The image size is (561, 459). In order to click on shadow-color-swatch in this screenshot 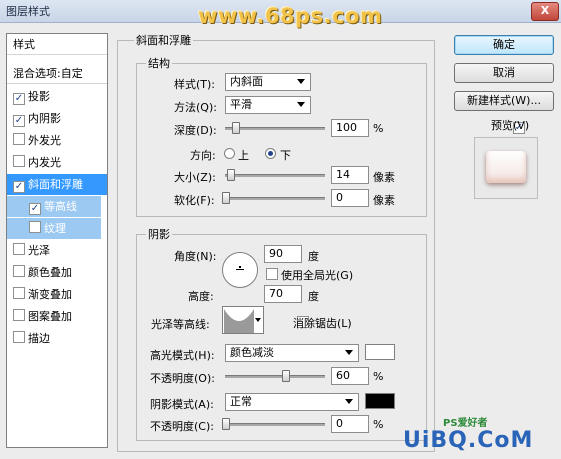, I will do `click(380, 401)`.